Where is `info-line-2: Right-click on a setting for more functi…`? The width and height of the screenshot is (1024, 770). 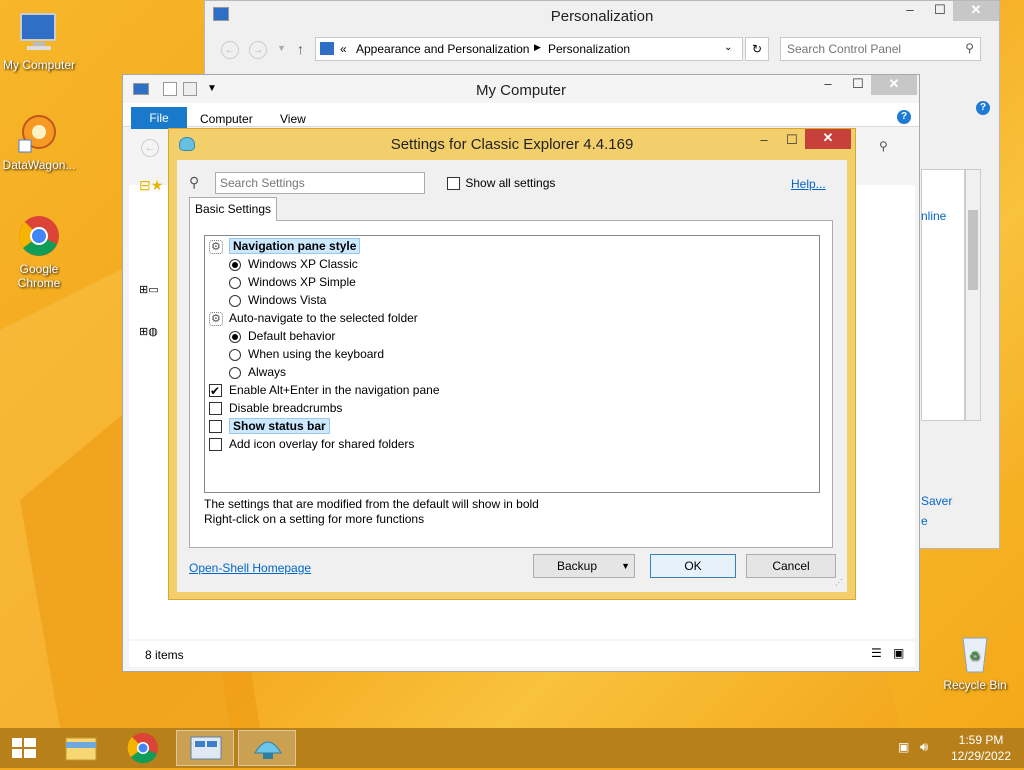
info-line-2: Right-click on a setting for more functi… is located at coordinates (314, 519).